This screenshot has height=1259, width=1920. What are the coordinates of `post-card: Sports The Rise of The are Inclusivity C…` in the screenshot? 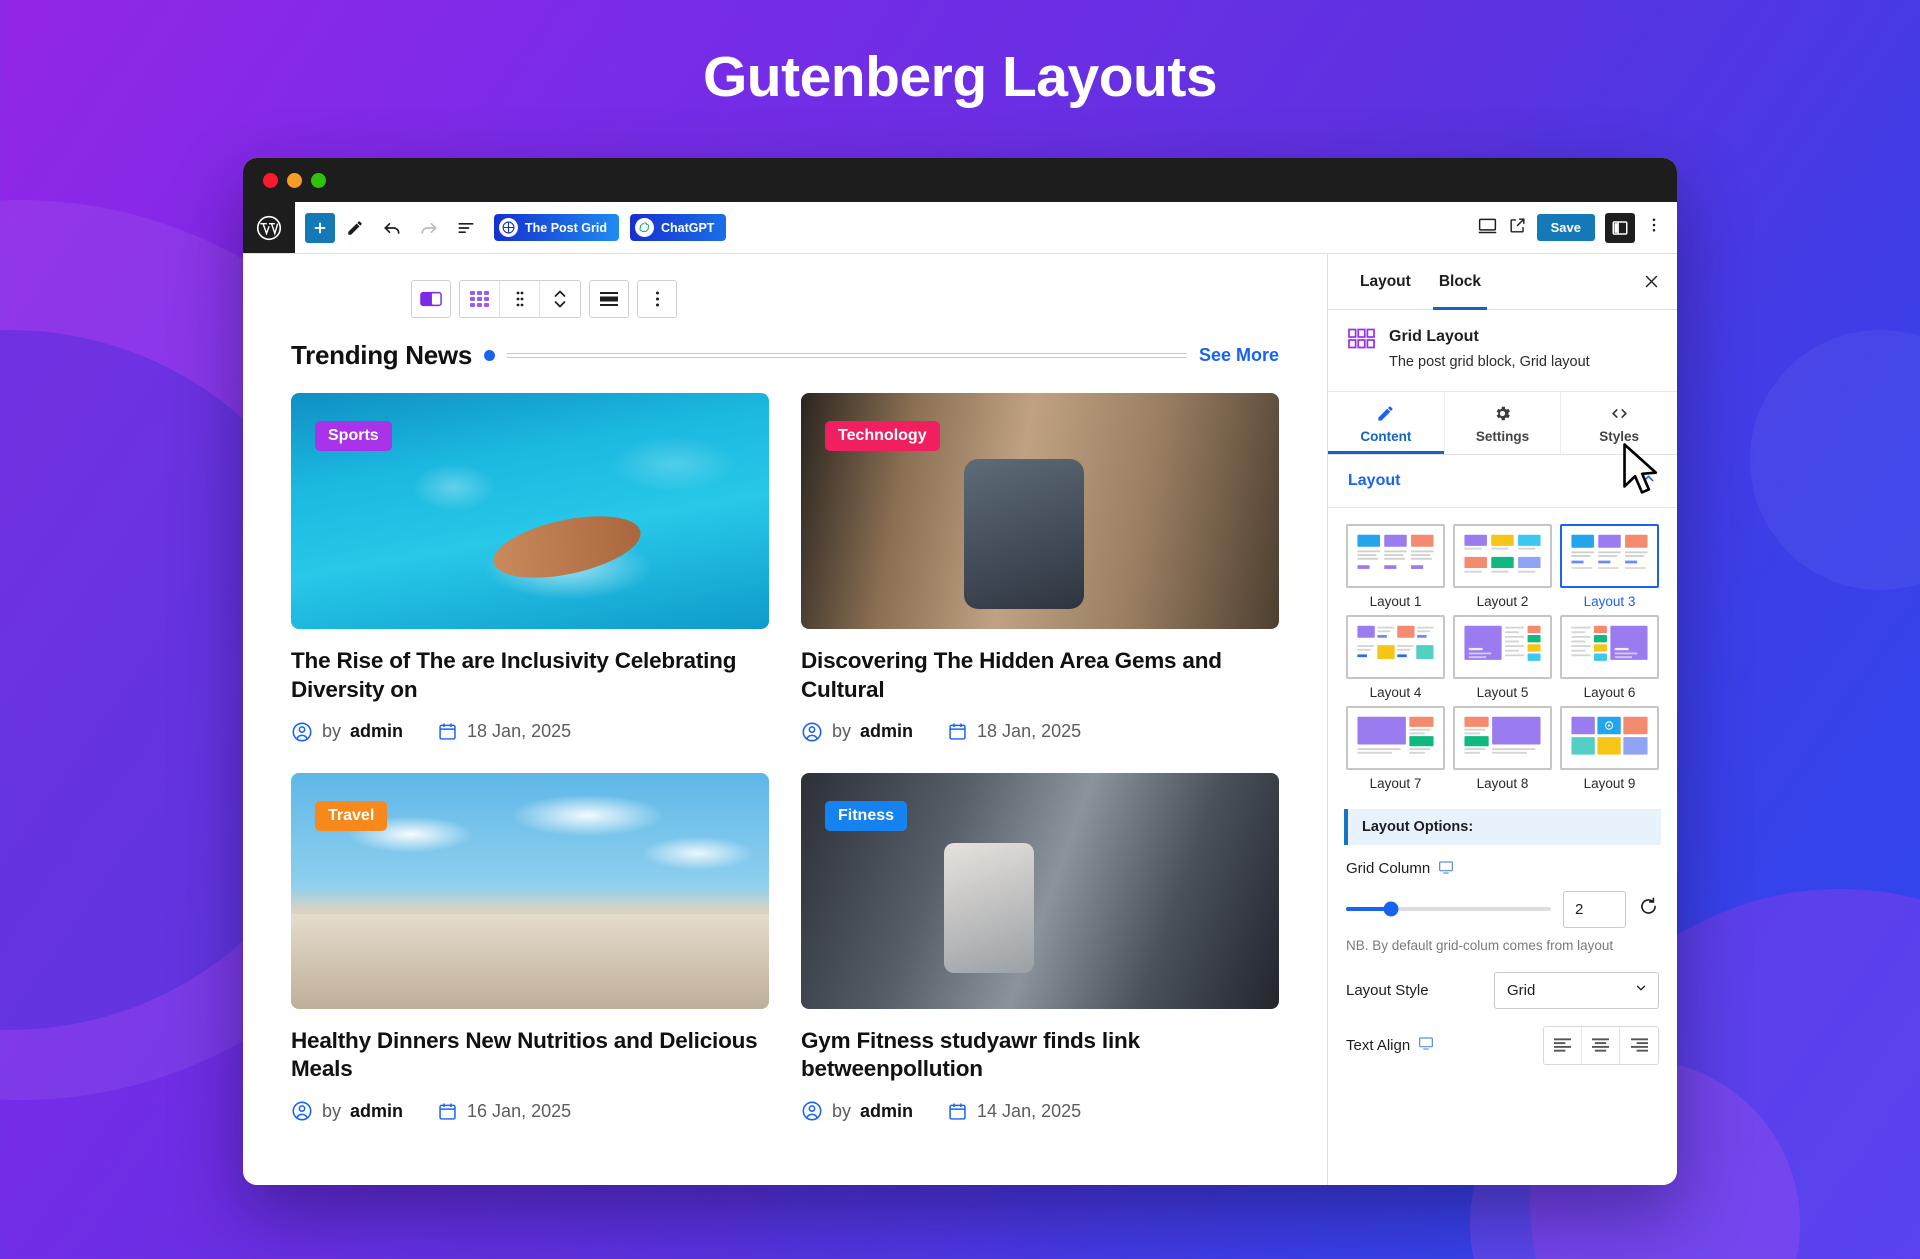 It's located at (530, 568).